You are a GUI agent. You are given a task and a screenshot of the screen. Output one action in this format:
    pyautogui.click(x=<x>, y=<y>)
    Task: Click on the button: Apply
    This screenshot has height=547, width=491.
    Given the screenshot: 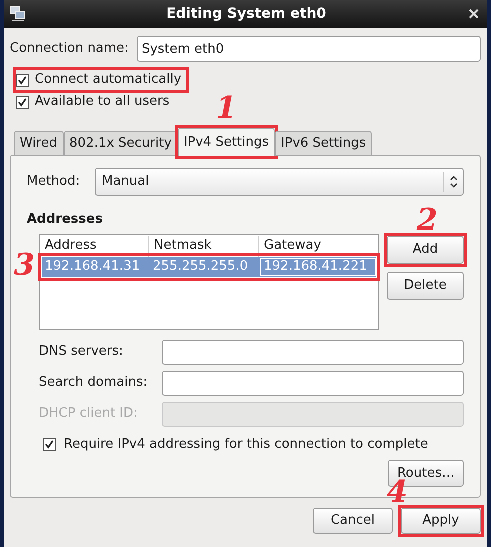 What is the action you would take?
    pyautogui.click(x=441, y=521)
    